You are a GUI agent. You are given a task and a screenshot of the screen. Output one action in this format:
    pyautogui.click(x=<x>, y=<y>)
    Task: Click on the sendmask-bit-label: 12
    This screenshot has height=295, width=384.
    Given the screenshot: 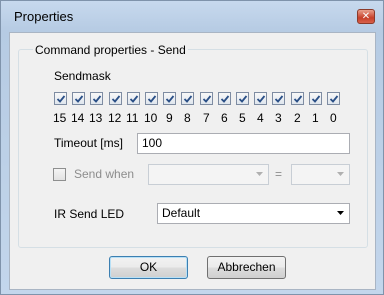 What is the action you would take?
    pyautogui.click(x=115, y=118)
    